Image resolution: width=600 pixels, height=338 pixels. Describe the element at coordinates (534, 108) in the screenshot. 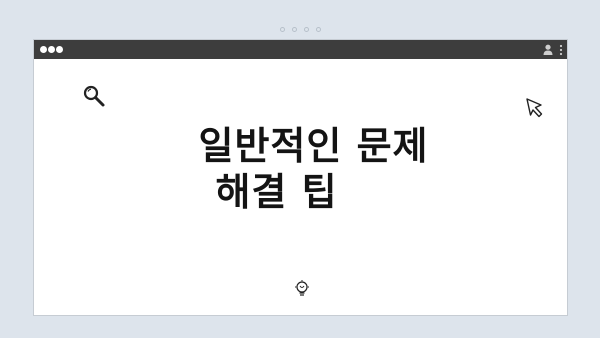

I see `cursor-icon` at that location.